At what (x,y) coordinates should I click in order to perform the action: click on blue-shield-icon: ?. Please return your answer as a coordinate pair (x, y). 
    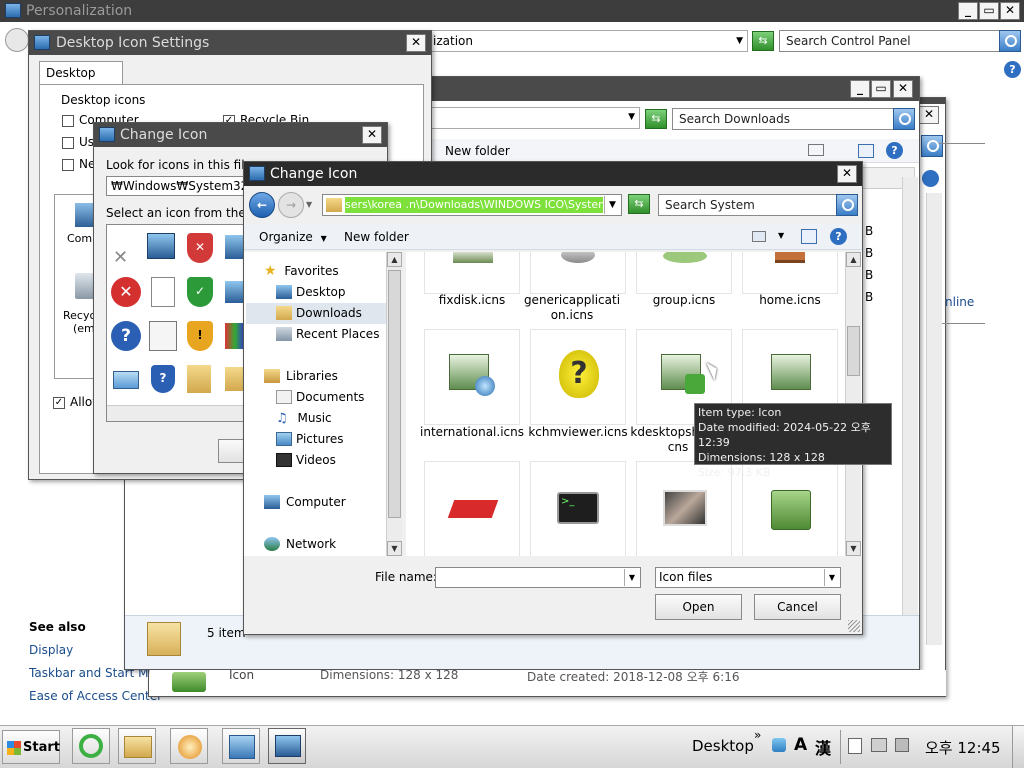
    Looking at the image, I should click on (163, 379).